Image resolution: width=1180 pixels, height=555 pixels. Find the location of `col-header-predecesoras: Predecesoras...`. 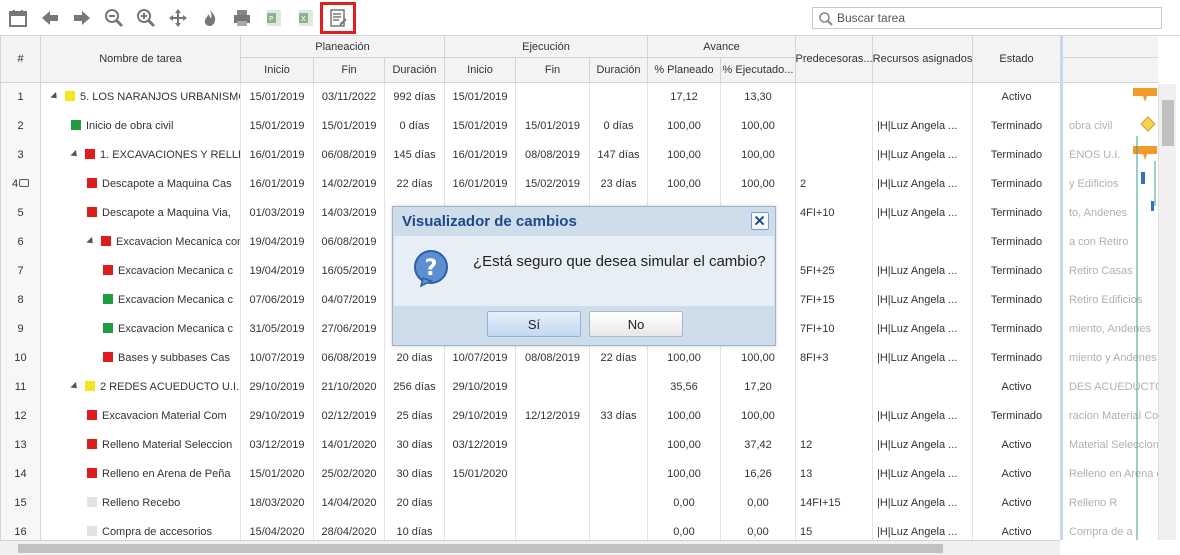

col-header-predecesoras: Predecesoras... is located at coordinates (834, 59).